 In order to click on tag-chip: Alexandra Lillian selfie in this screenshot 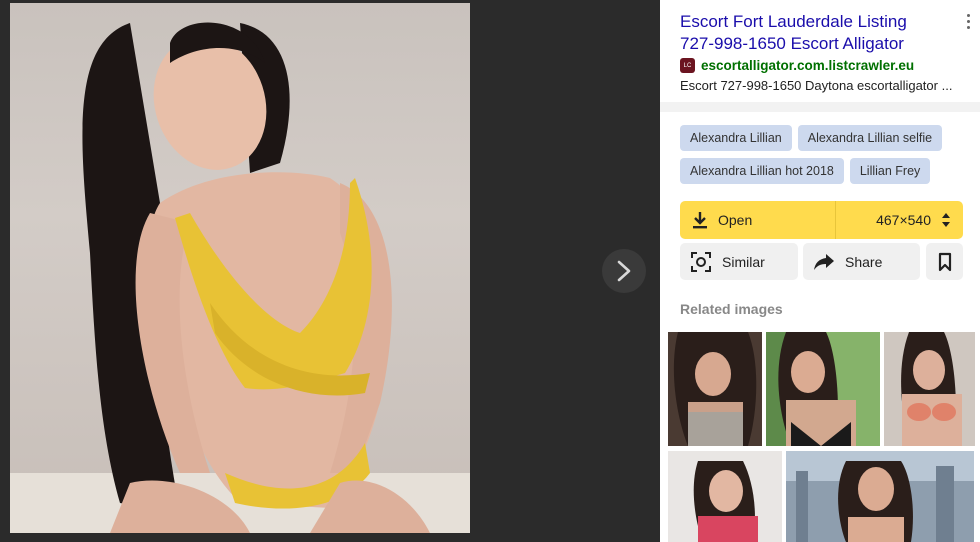, I will do `click(870, 138)`.